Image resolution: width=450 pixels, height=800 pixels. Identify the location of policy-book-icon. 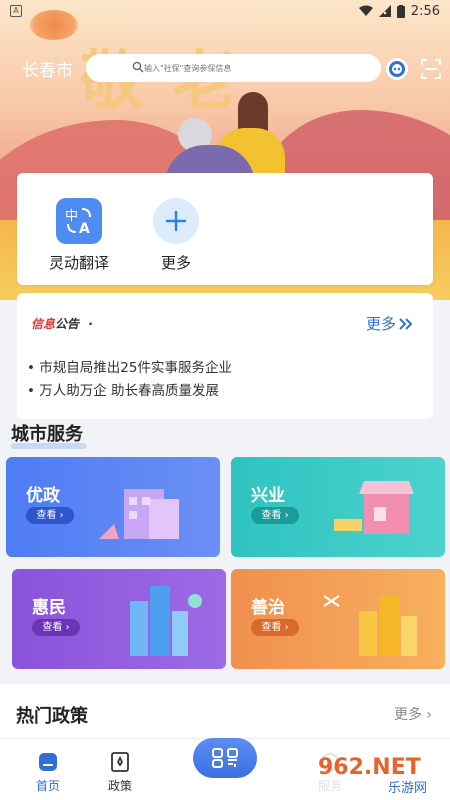
(120, 762).